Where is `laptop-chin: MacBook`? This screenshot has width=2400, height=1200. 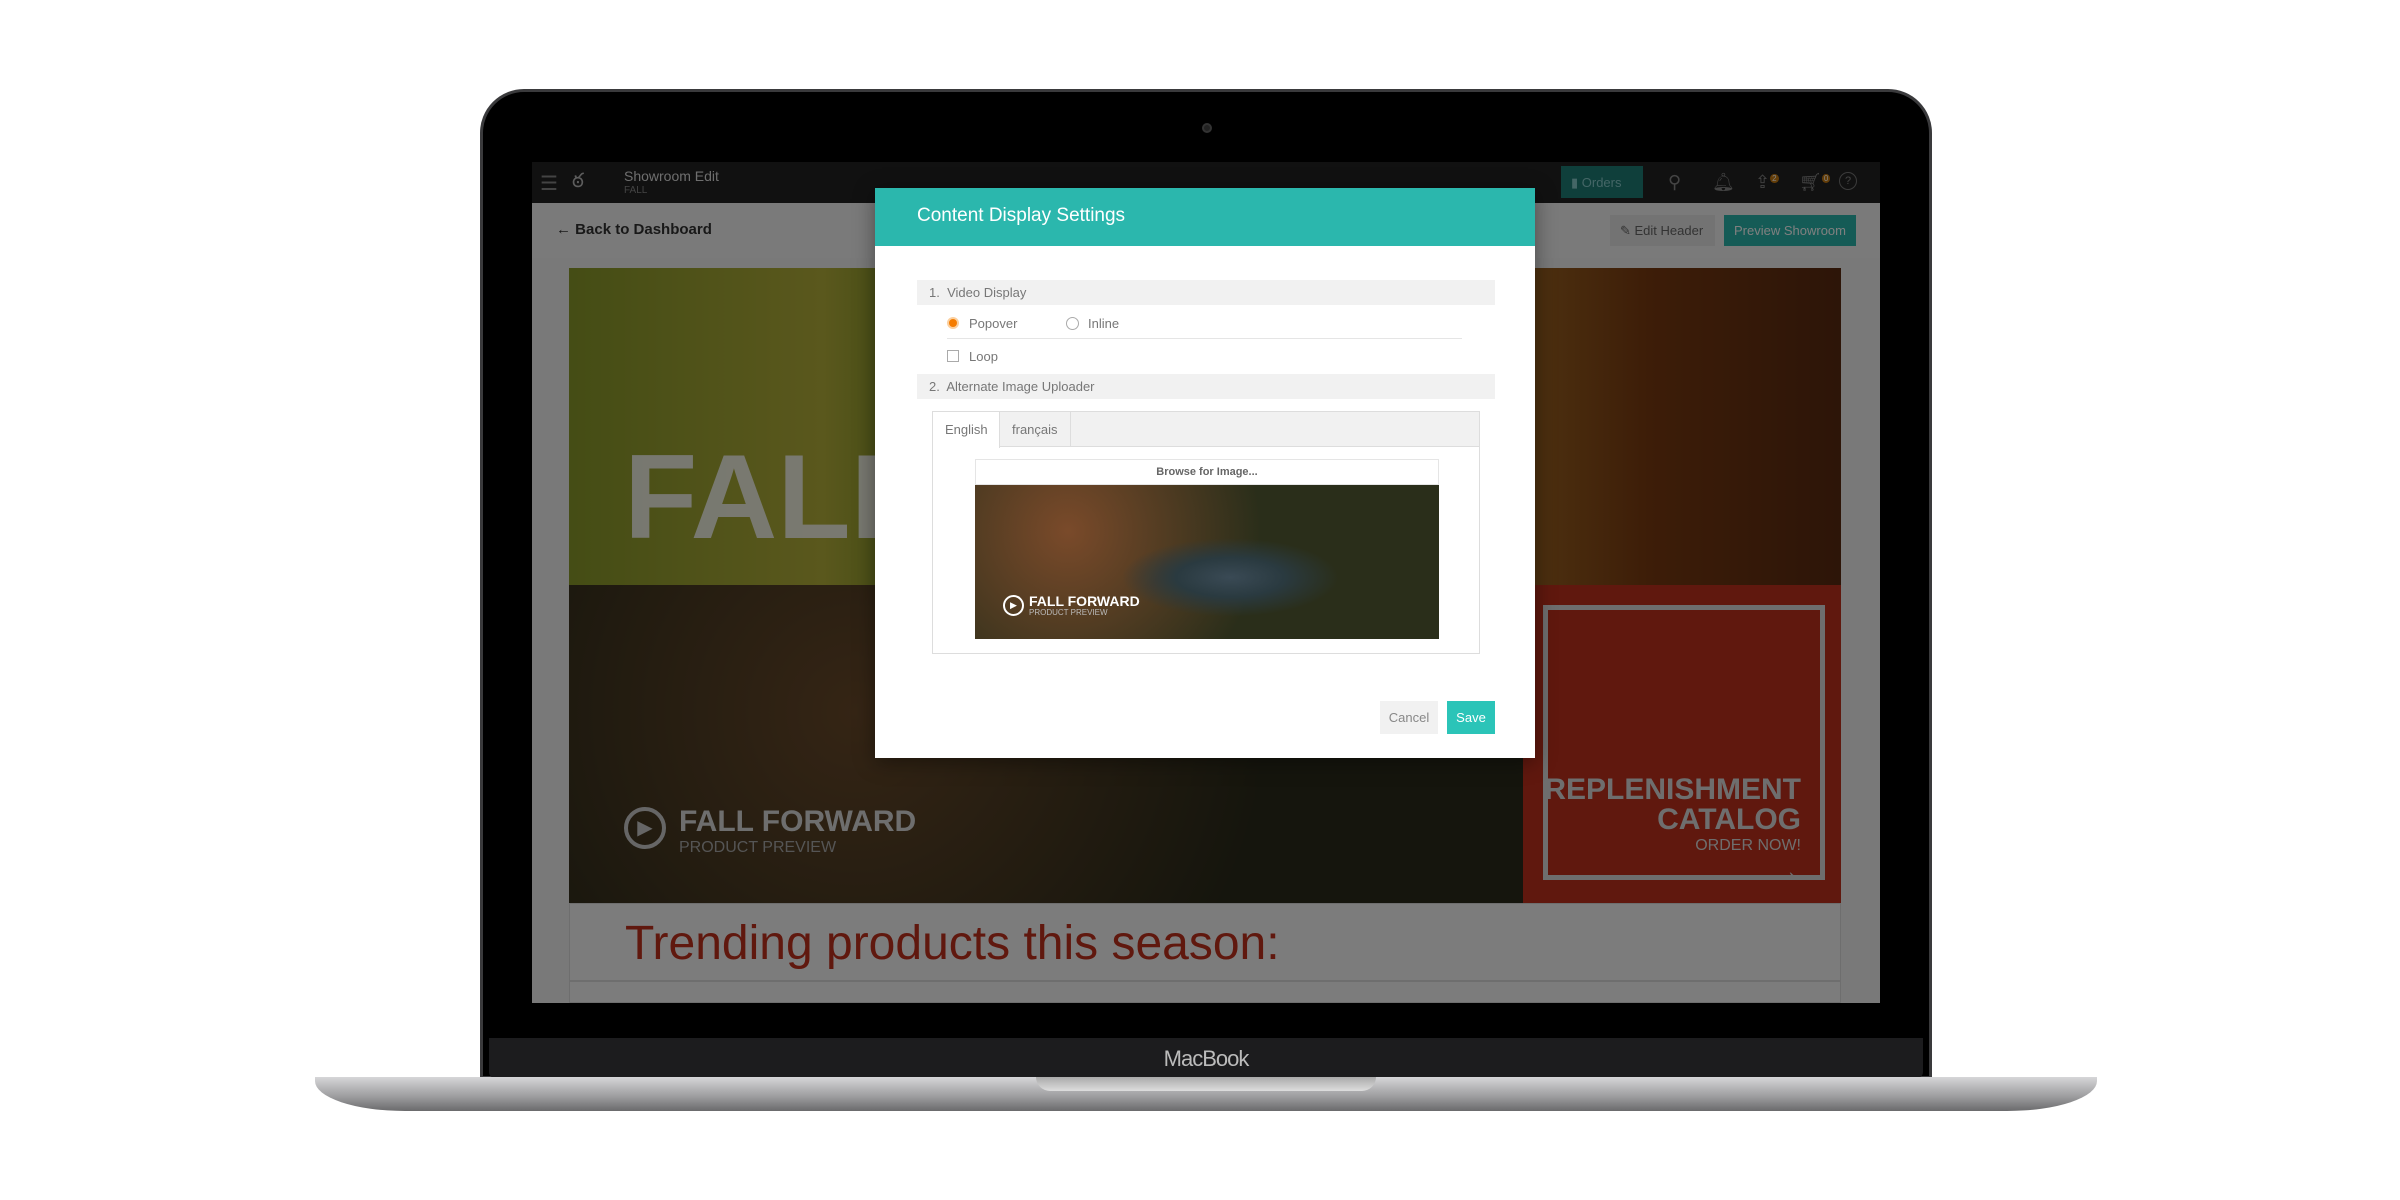 laptop-chin: MacBook is located at coordinates (1206, 1058).